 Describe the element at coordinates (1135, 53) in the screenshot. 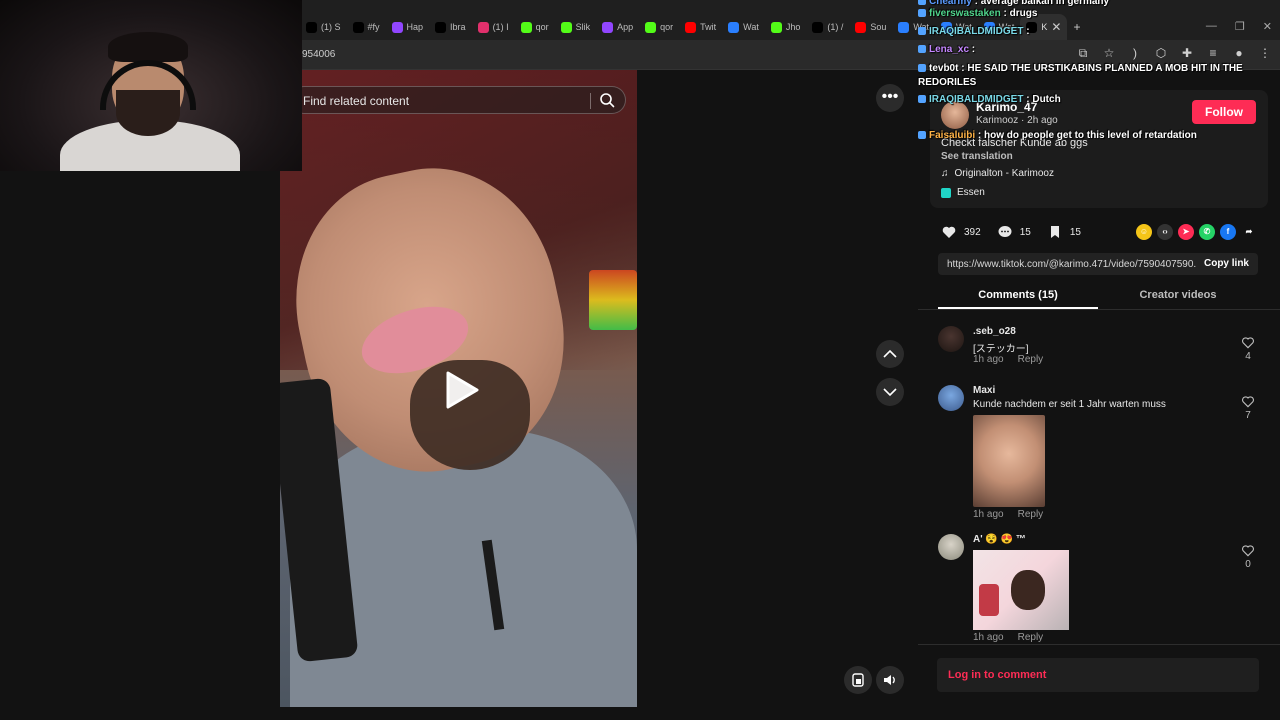

I see `audio-icon: )` at that location.